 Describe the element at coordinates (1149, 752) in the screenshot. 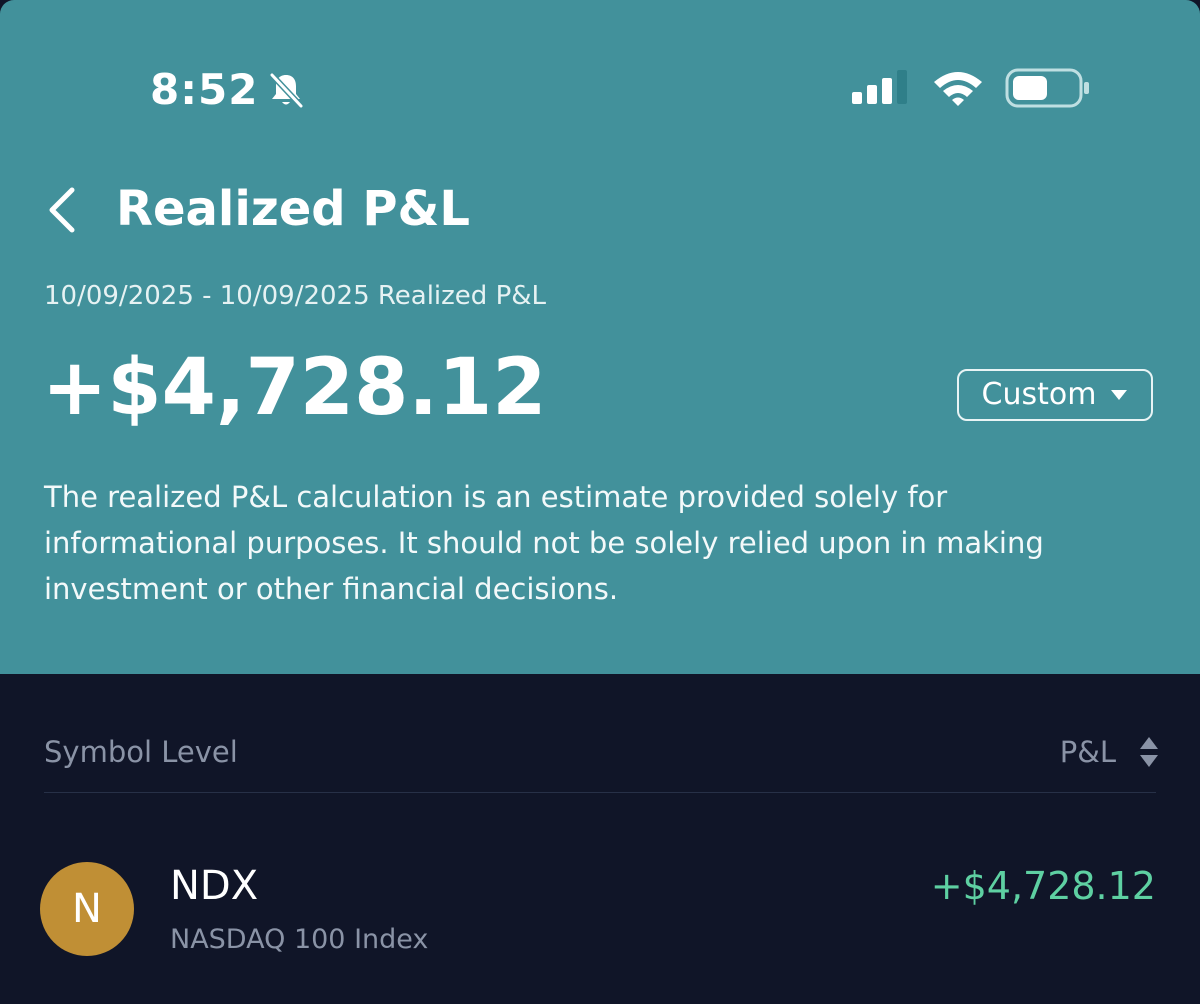

I see `sort-icon` at that location.